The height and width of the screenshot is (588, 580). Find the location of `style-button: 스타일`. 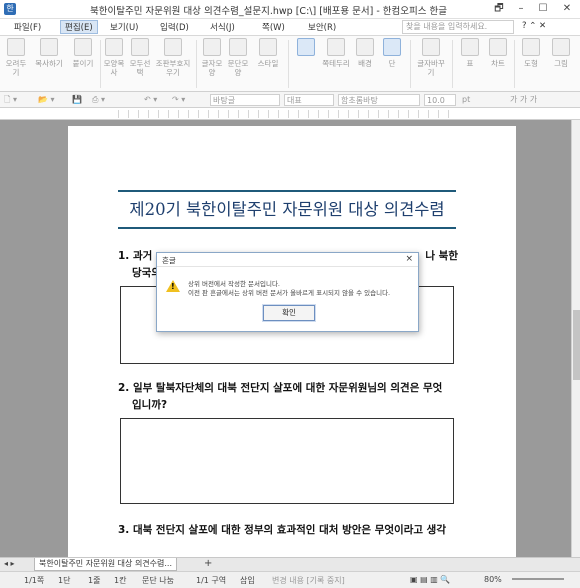

style-button: 스타일 is located at coordinates (268, 53).